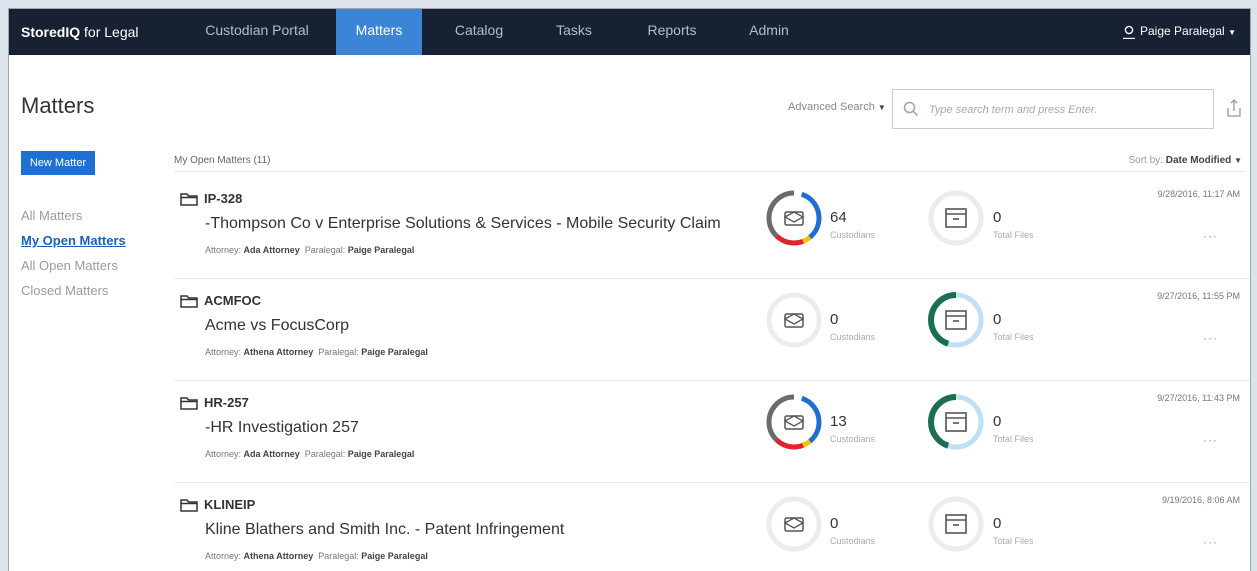 The height and width of the screenshot is (571, 1257). I want to click on matter-id: ACMFOC, so click(232, 300).